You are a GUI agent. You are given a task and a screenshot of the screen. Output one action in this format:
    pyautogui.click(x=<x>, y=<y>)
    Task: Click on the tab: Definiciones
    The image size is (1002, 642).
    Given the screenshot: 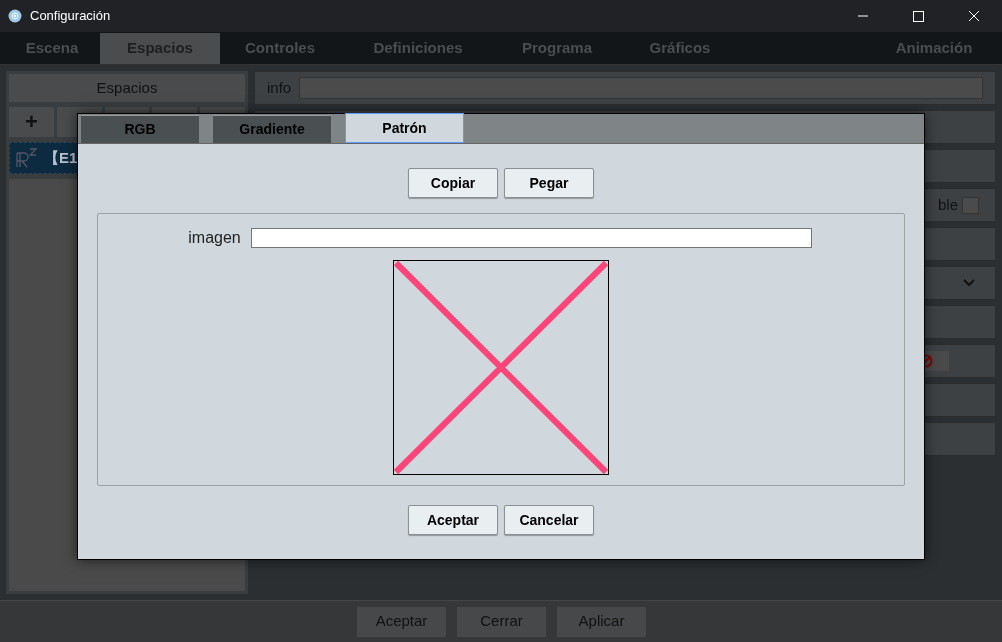 What is the action you would take?
    pyautogui.click(x=418, y=48)
    